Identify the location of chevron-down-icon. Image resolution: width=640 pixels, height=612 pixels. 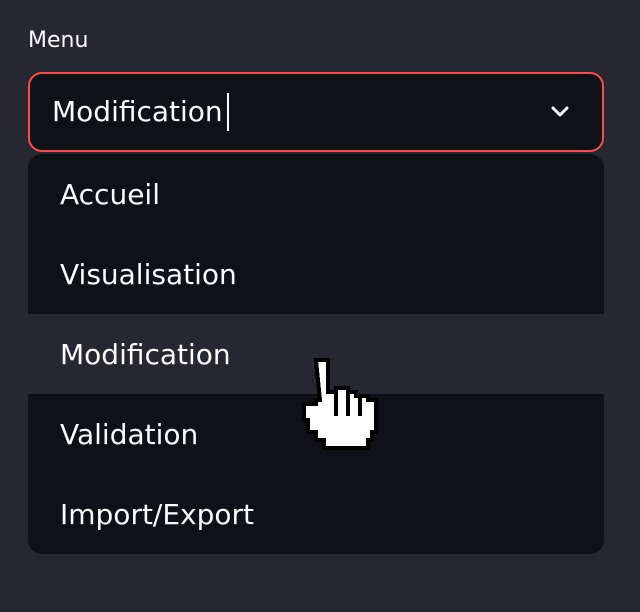
(560, 112).